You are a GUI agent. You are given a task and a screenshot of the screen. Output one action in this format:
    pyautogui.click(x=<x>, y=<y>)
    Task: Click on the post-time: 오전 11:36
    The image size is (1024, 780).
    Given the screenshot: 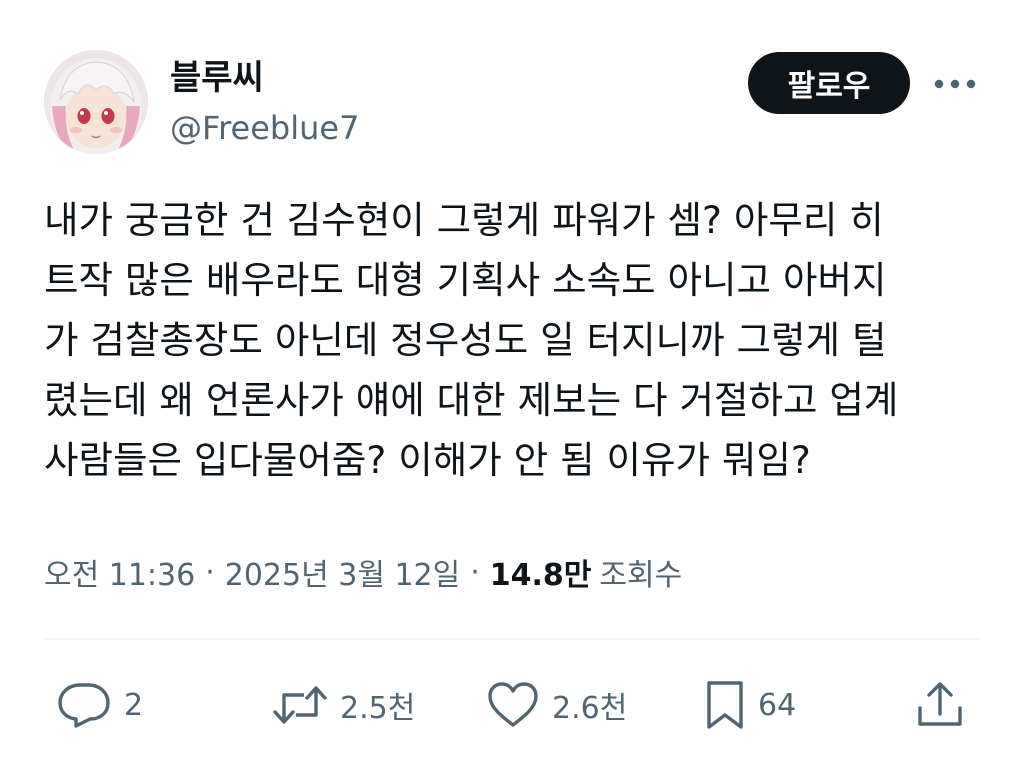 What is the action you would take?
    pyautogui.click(x=119, y=572)
    